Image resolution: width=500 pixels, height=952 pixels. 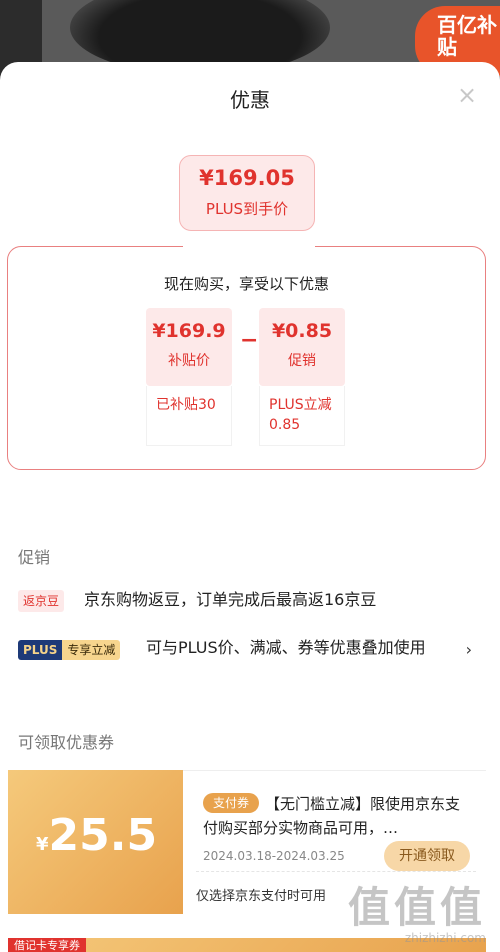 I want to click on debit-card-coupon-tag: 借记卡专享券, so click(x=47, y=945).